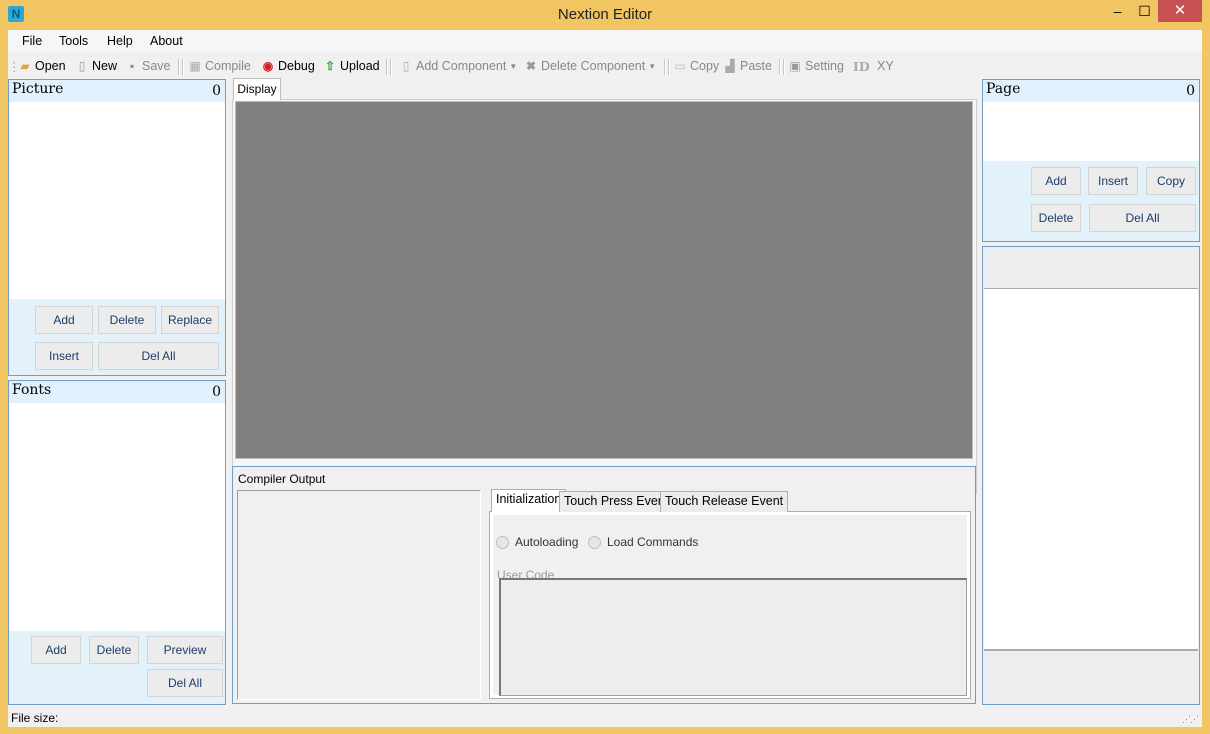 This screenshot has width=1210, height=734. Describe the element at coordinates (282, 479) in the screenshot. I see `compiler-output-title: Compiler Output` at that location.